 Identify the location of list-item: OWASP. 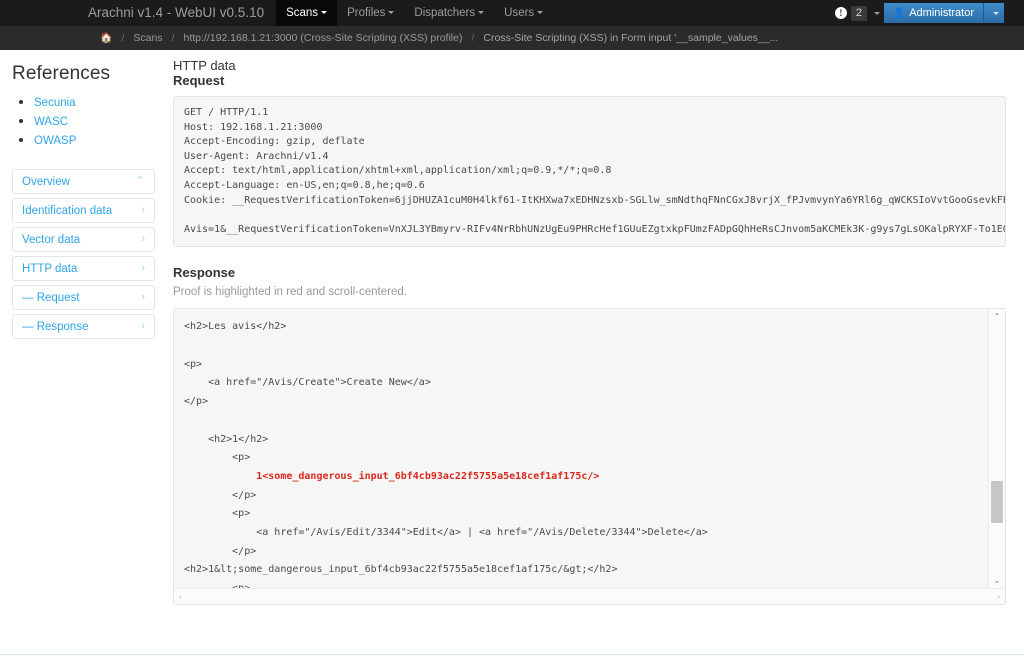
(94, 140).